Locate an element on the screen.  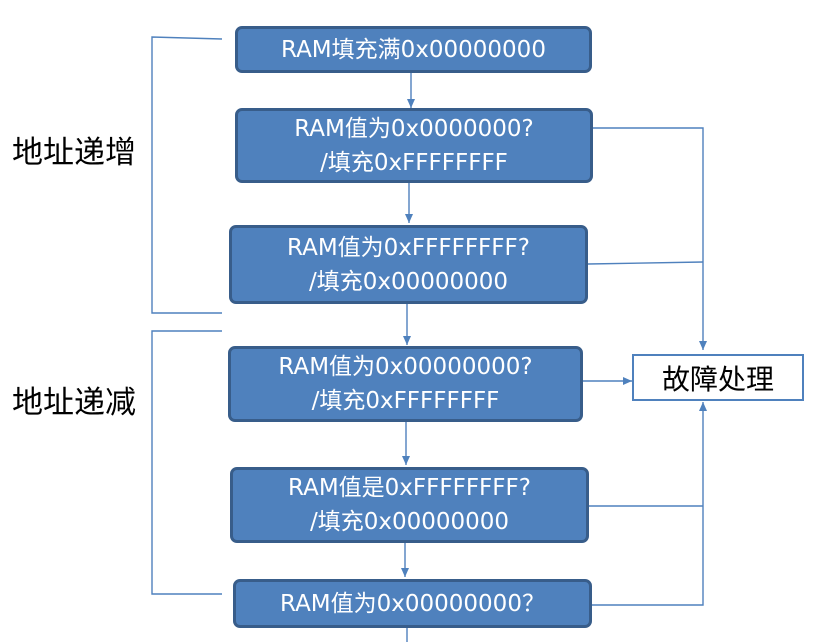
increment-bracket is located at coordinates (187, 175).